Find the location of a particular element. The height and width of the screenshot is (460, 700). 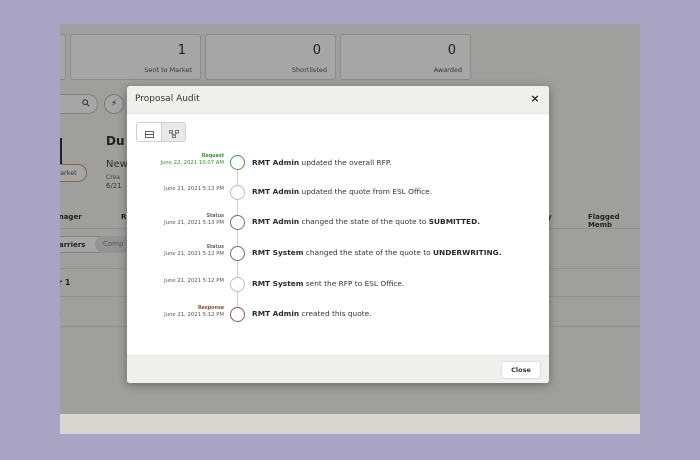

entry-meta: Response June 21, 2021 5:12 PM is located at coordinates (194, 312).